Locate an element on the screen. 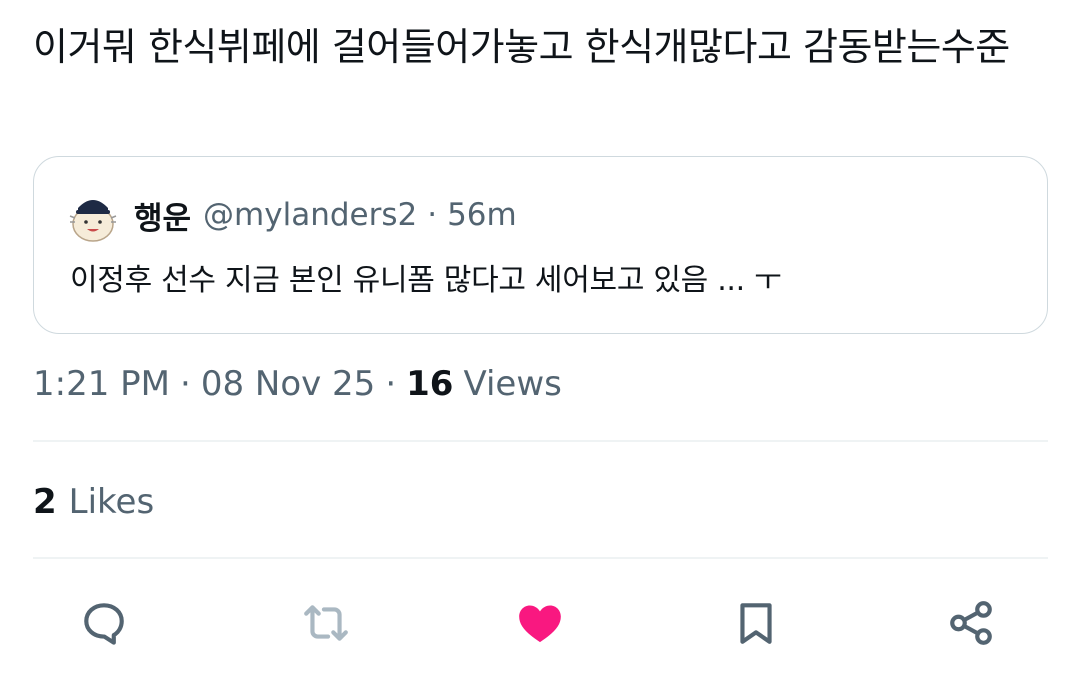  quoted-author-handle: @mylanders2 is located at coordinates (310, 215).